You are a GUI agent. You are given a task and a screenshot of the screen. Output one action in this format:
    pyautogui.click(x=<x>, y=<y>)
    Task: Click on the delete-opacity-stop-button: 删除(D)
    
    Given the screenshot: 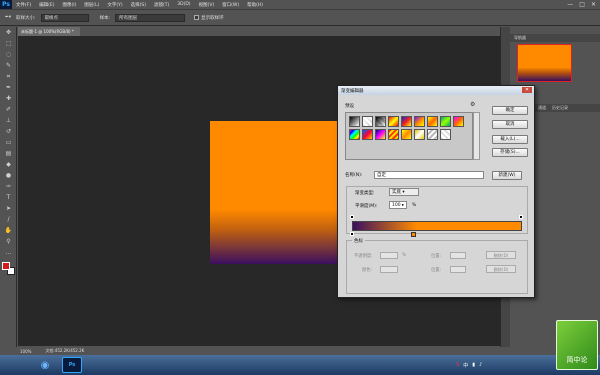 What is the action you would take?
    pyautogui.click(x=501, y=255)
    